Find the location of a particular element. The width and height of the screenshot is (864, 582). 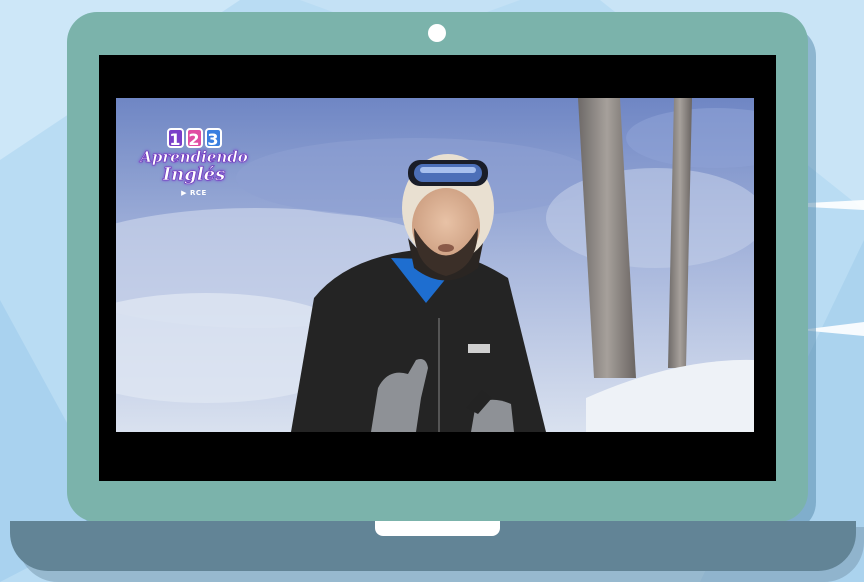

logo-sub-mark: ▶ RCE is located at coordinates (194, 193).